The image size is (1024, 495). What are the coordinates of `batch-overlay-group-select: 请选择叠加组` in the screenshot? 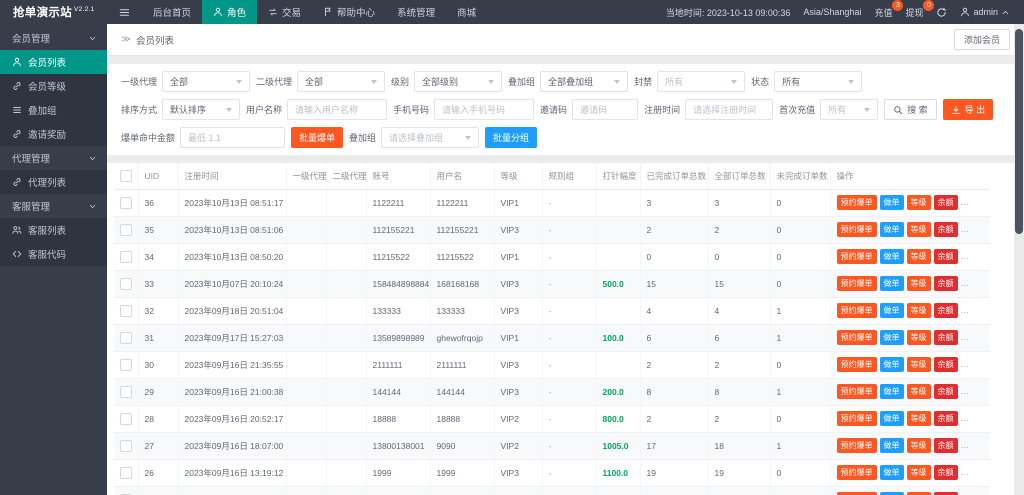 It's located at (430, 137).